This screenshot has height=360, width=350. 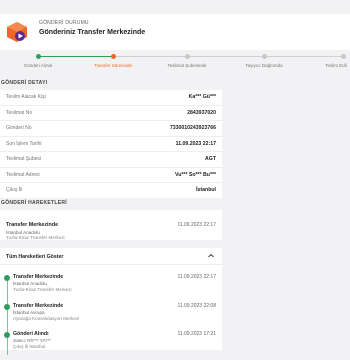 What do you see at coordinates (206, 190) in the screenshot?
I see `detail-value: İstanbul` at bounding box center [206, 190].